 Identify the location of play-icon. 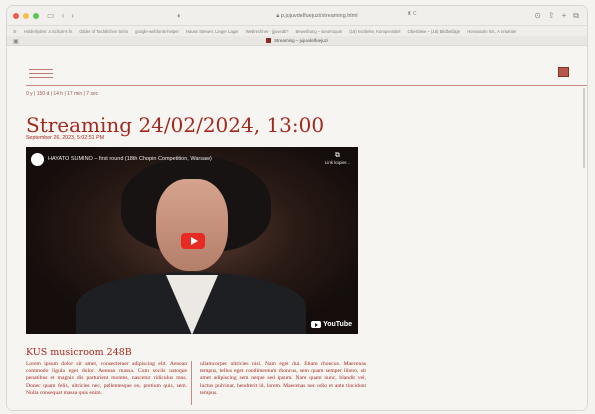
(194, 241).